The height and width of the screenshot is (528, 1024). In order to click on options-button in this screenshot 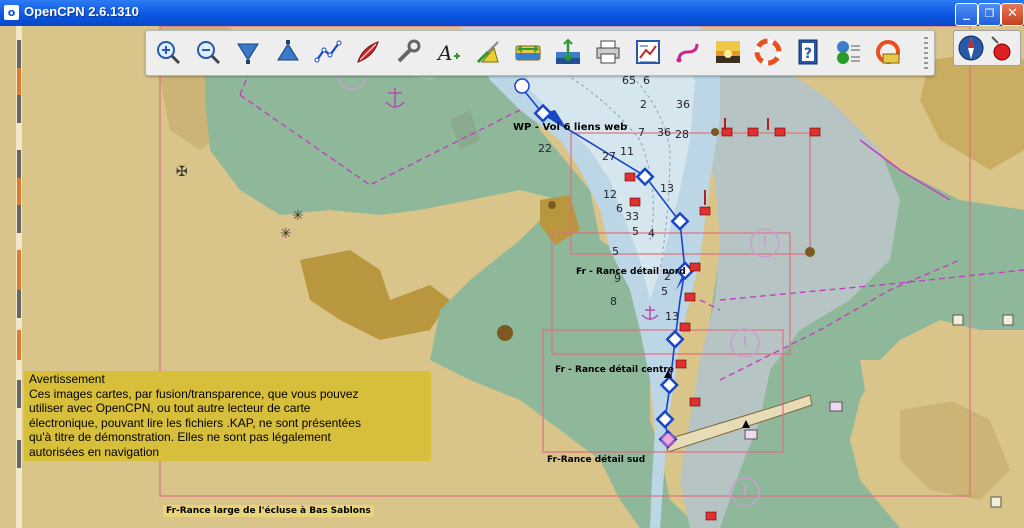, I will do `click(407, 51)`.